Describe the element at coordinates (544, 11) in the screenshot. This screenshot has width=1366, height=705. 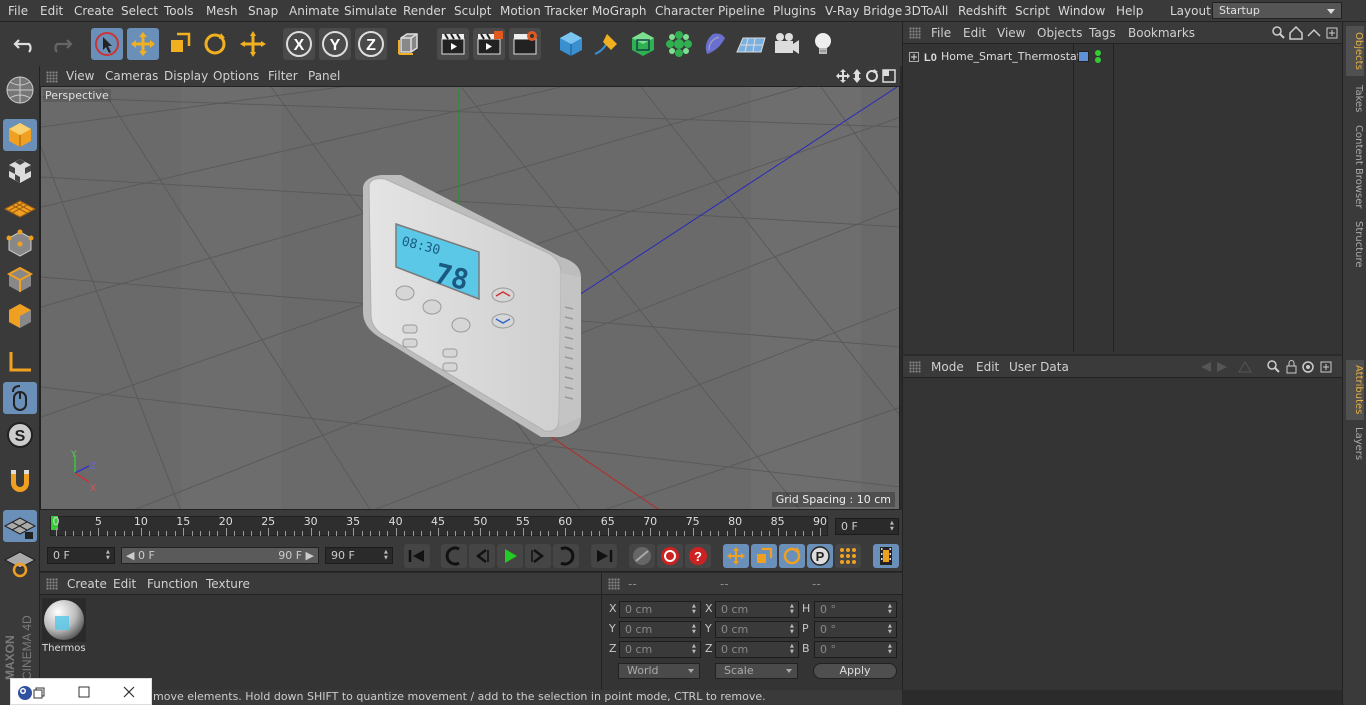
I see `menu-motion-tracker: Motion Tracker` at that location.